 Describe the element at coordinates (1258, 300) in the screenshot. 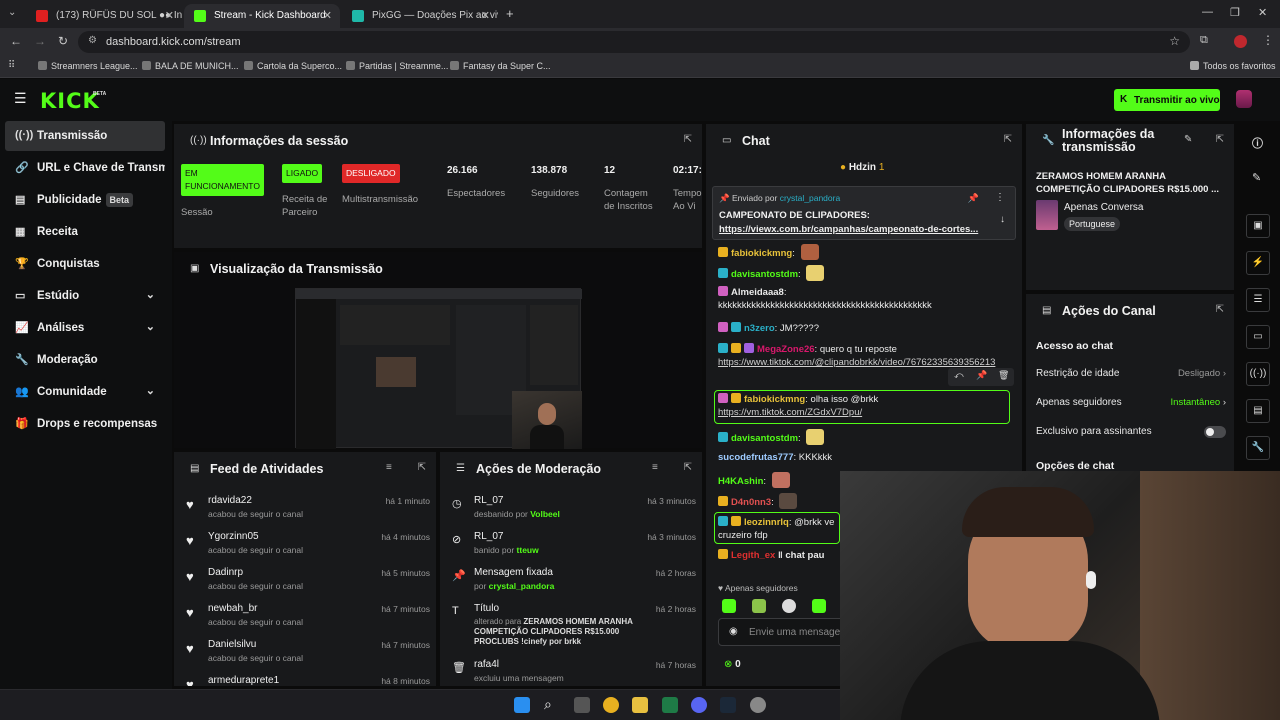

I see `list-icon: ☰` at that location.